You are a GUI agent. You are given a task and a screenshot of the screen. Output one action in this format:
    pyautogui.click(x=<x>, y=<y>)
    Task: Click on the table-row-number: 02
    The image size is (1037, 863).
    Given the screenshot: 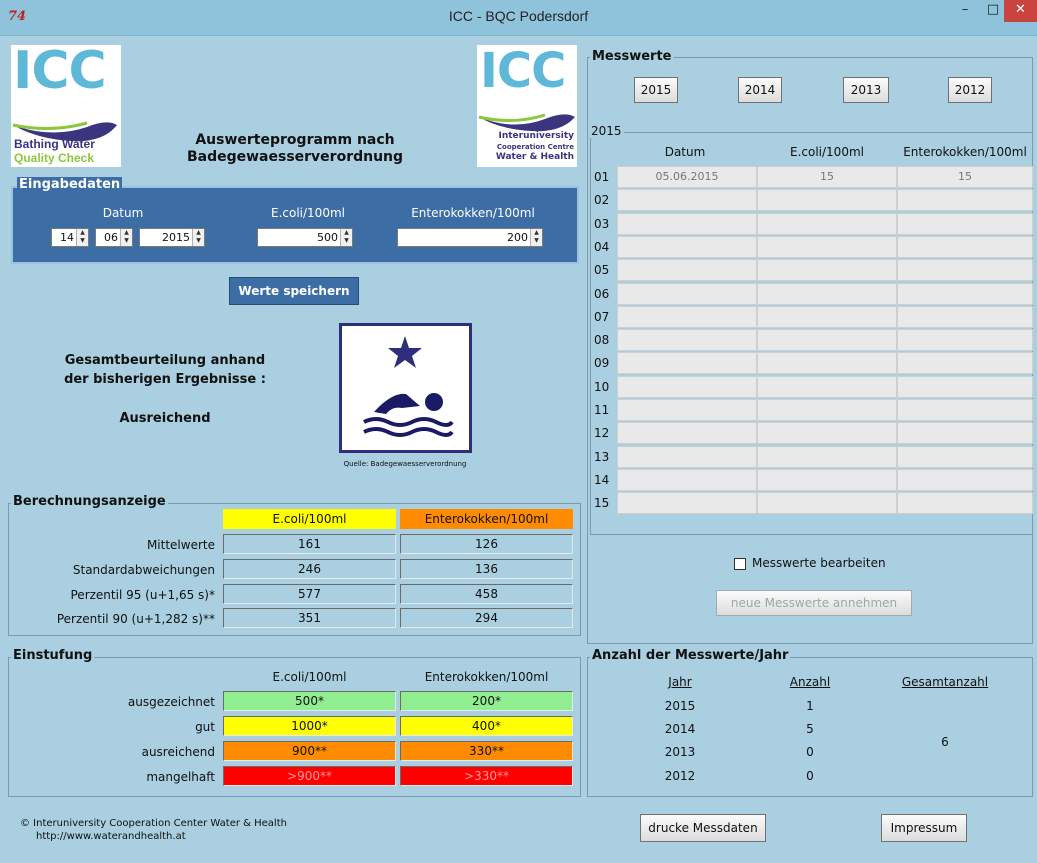 What is the action you would take?
    pyautogui.click(x=602, y=200)
    